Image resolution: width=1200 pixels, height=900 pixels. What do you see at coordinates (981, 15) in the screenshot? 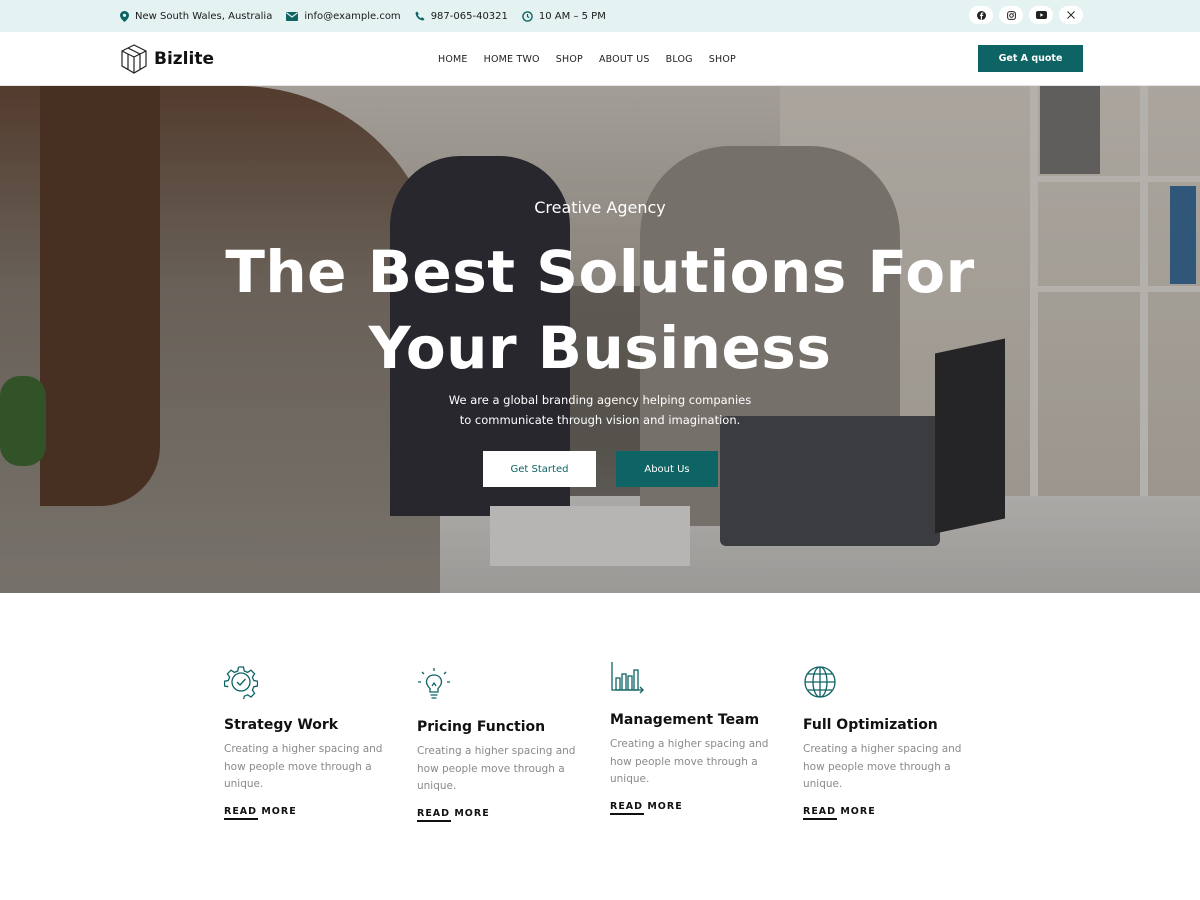
I see `facebook-icon` at bounding box center [981, 15].